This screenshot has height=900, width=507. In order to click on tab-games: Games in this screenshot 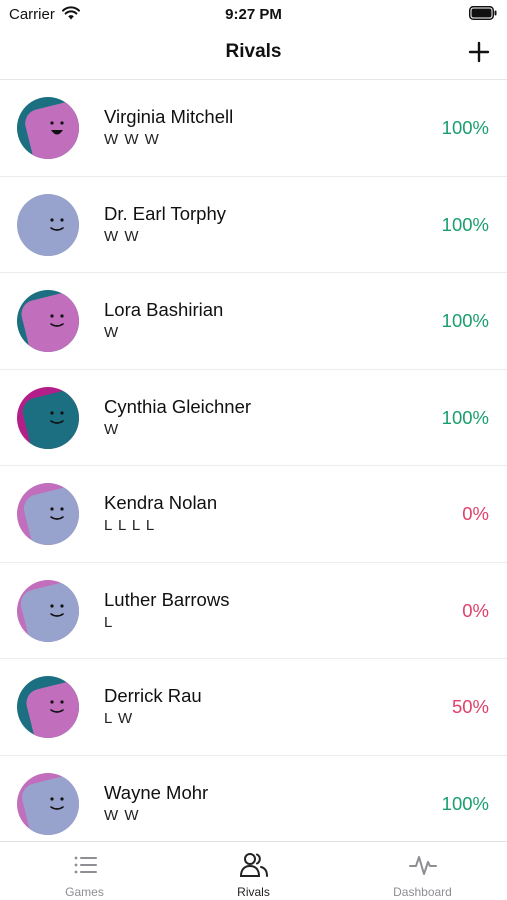, I will do `click(84, 871)`.